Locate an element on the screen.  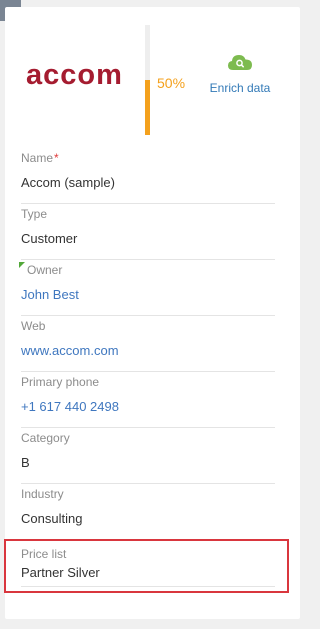
field-label: Primary phone is located at coordinates (60, 382).